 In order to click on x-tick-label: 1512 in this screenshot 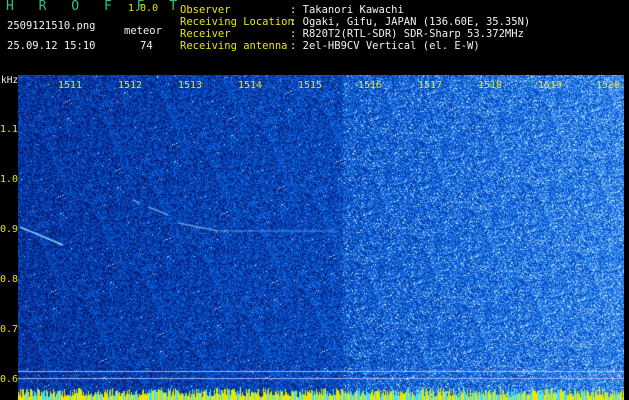, I will do `click(130, 85)`.